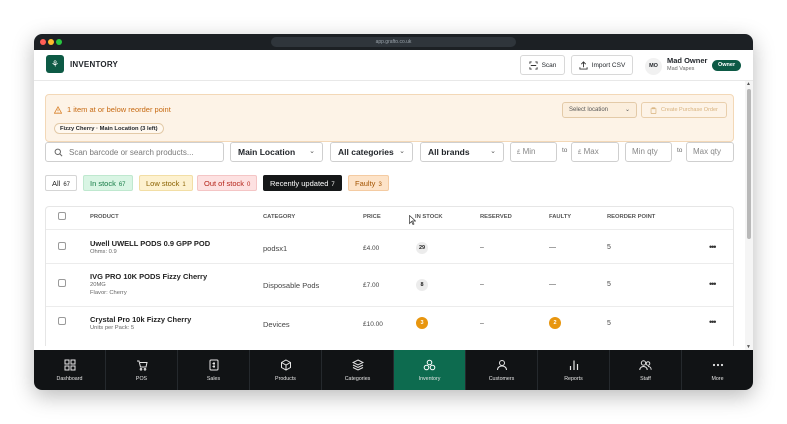 The height and width of the screenshot is (424, 787). Describe the element at coordinates (213, 379) in the screenshot. I see `nav-label: Sales` at that location.